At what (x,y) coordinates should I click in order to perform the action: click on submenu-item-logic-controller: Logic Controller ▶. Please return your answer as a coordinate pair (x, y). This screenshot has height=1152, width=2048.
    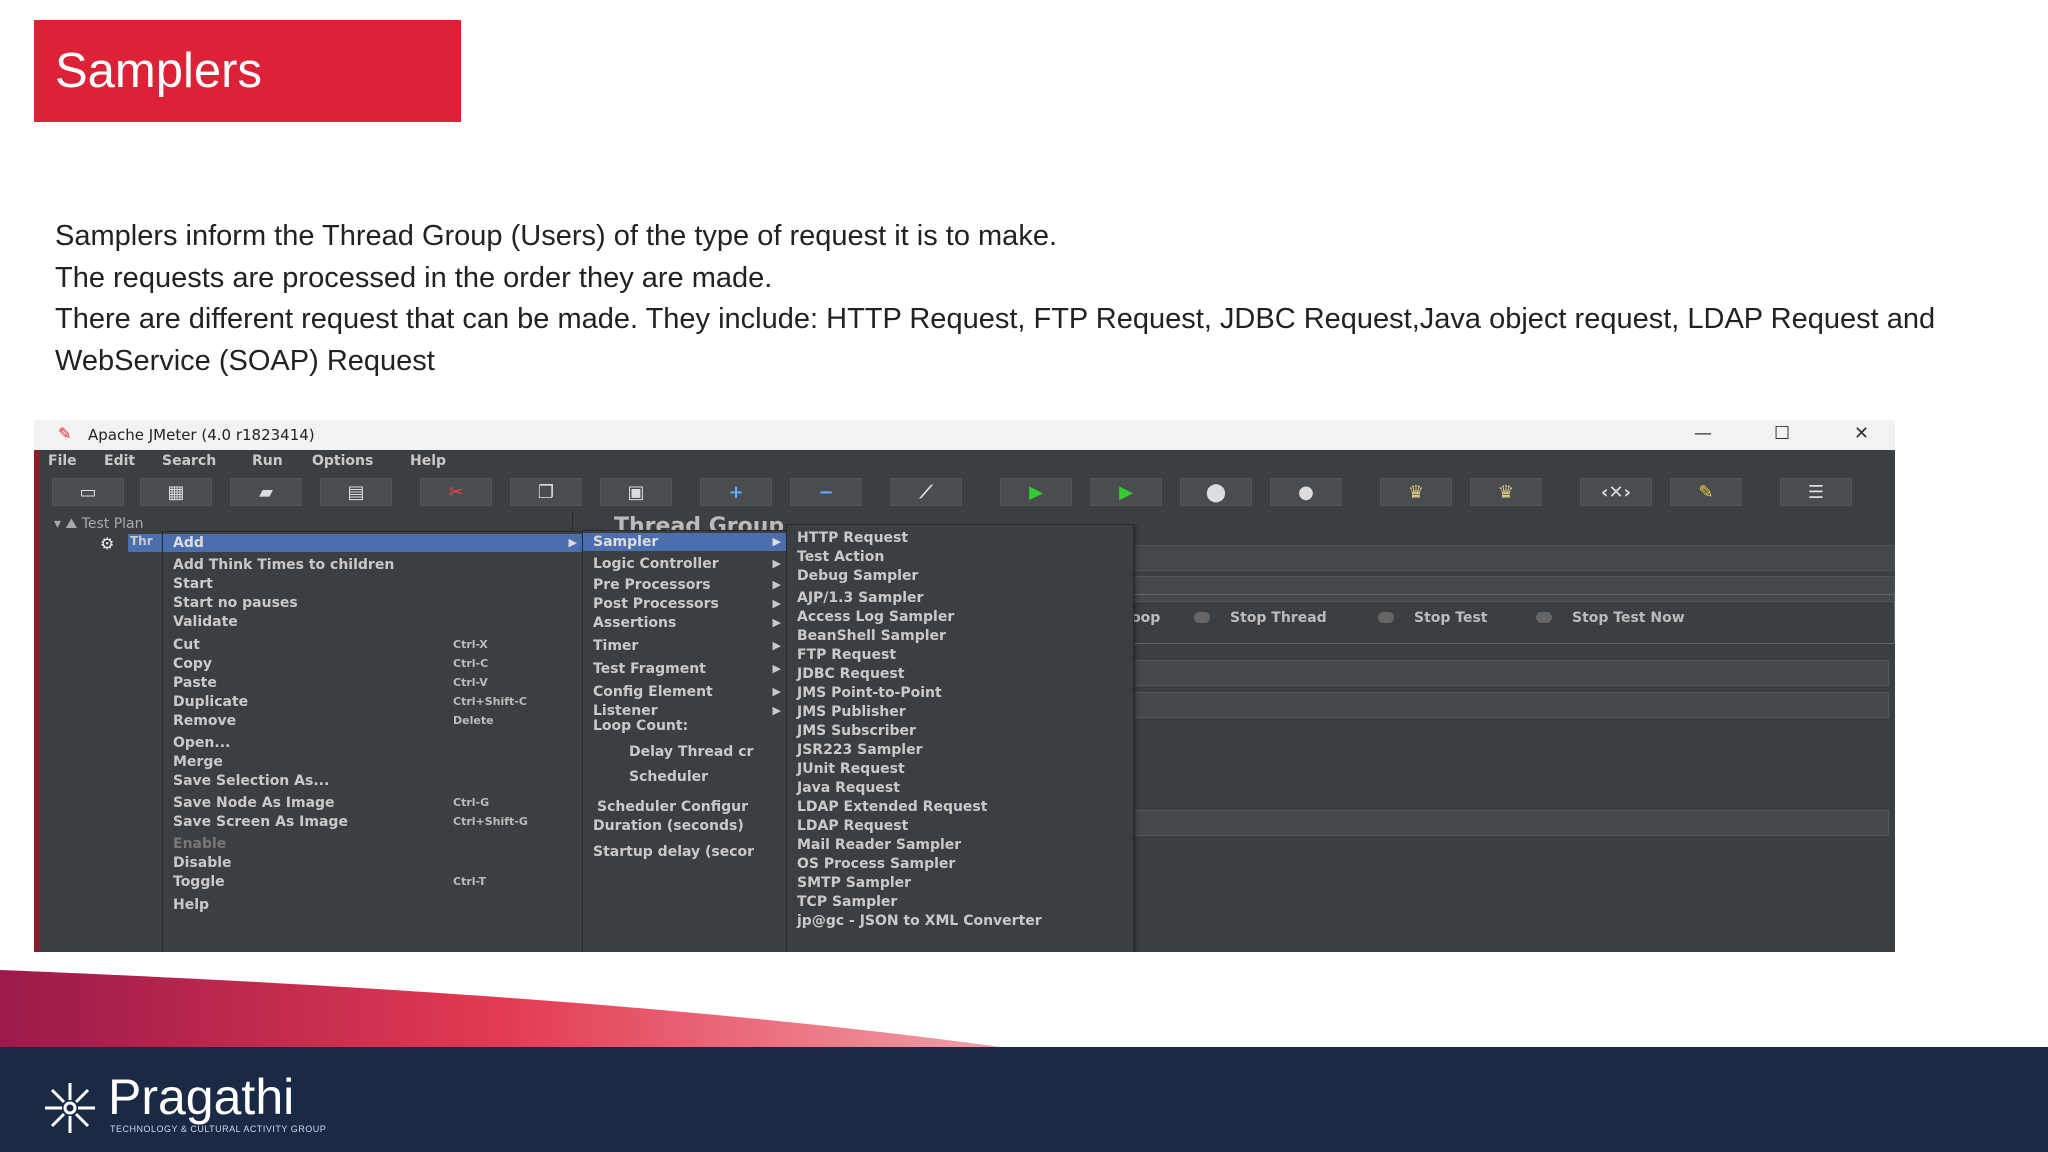
    Looking at the image, I should click on (685, 564).